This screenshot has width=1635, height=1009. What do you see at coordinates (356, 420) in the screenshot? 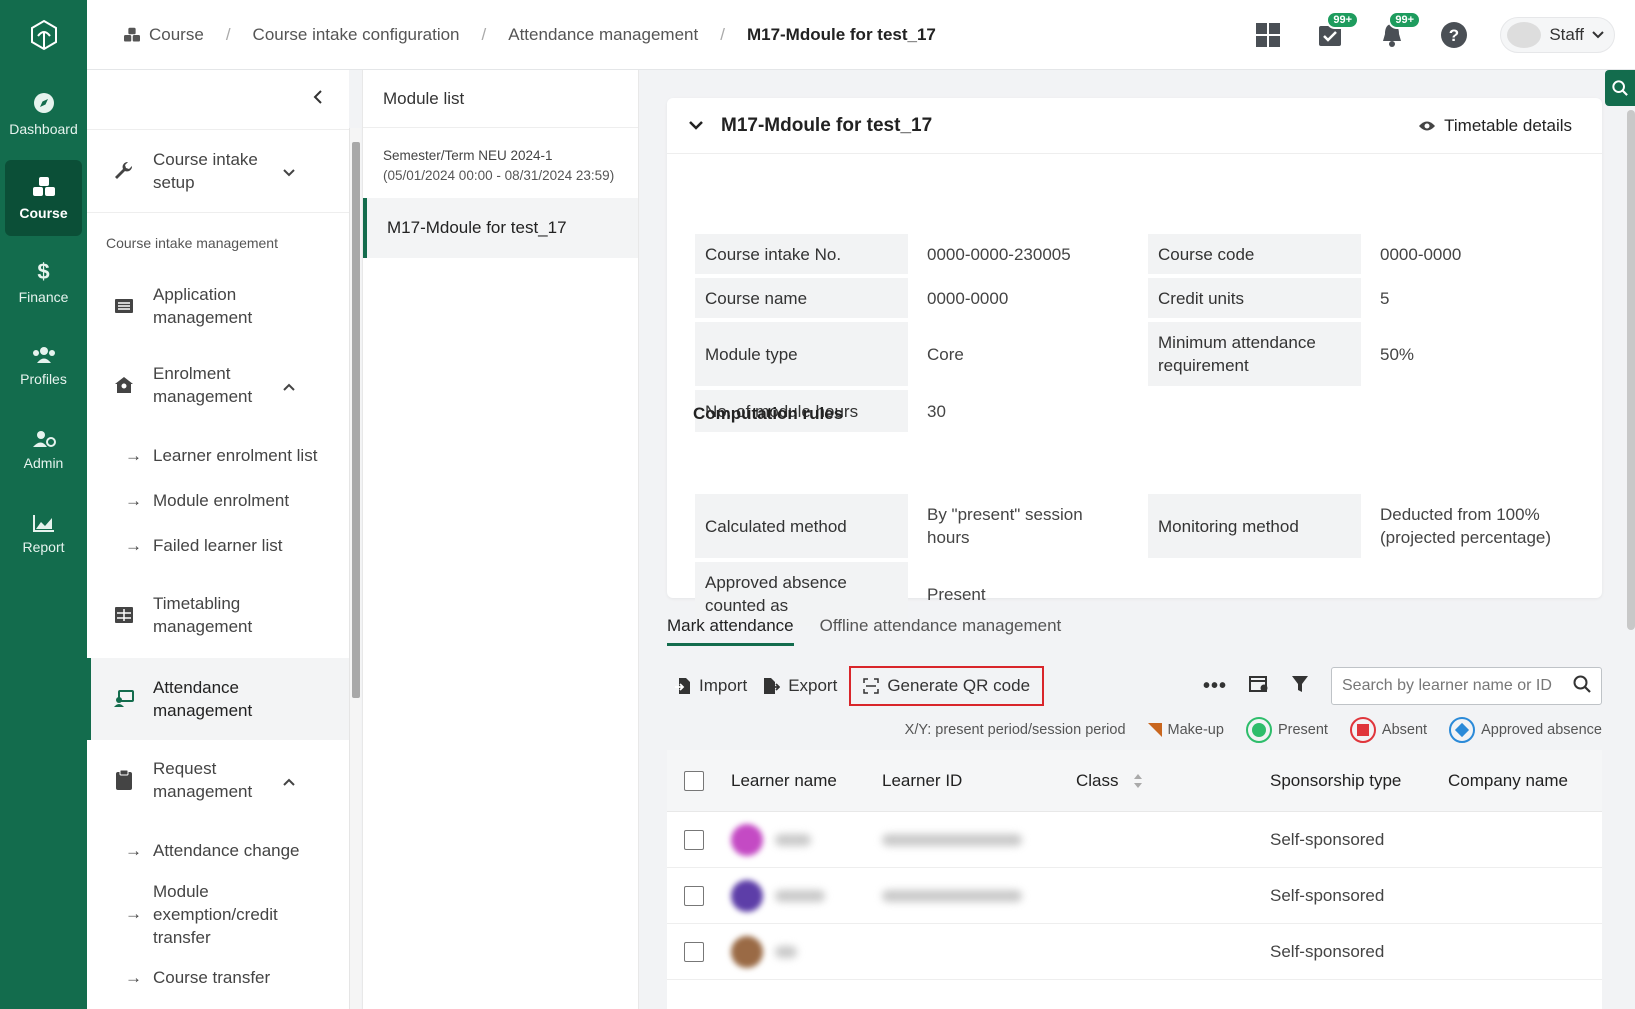
I see `scrollbar-thumb` at bounding box center [356, 420].